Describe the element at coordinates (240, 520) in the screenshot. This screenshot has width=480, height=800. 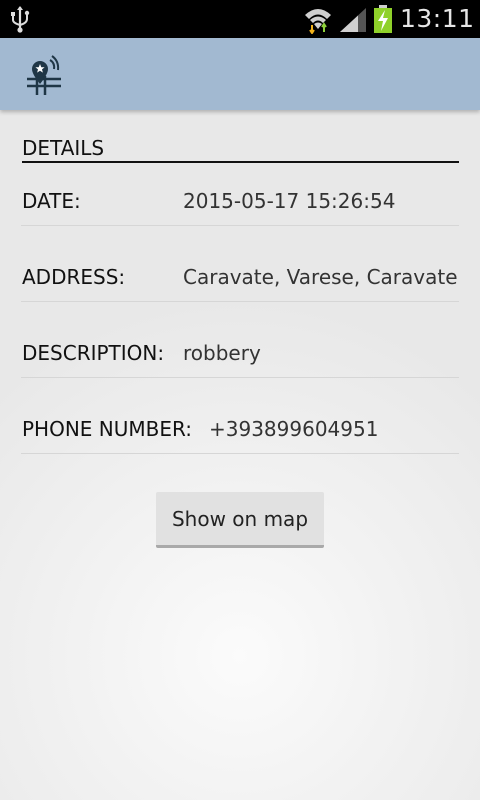
I see `show-on-map-button: Show on map` at that location.